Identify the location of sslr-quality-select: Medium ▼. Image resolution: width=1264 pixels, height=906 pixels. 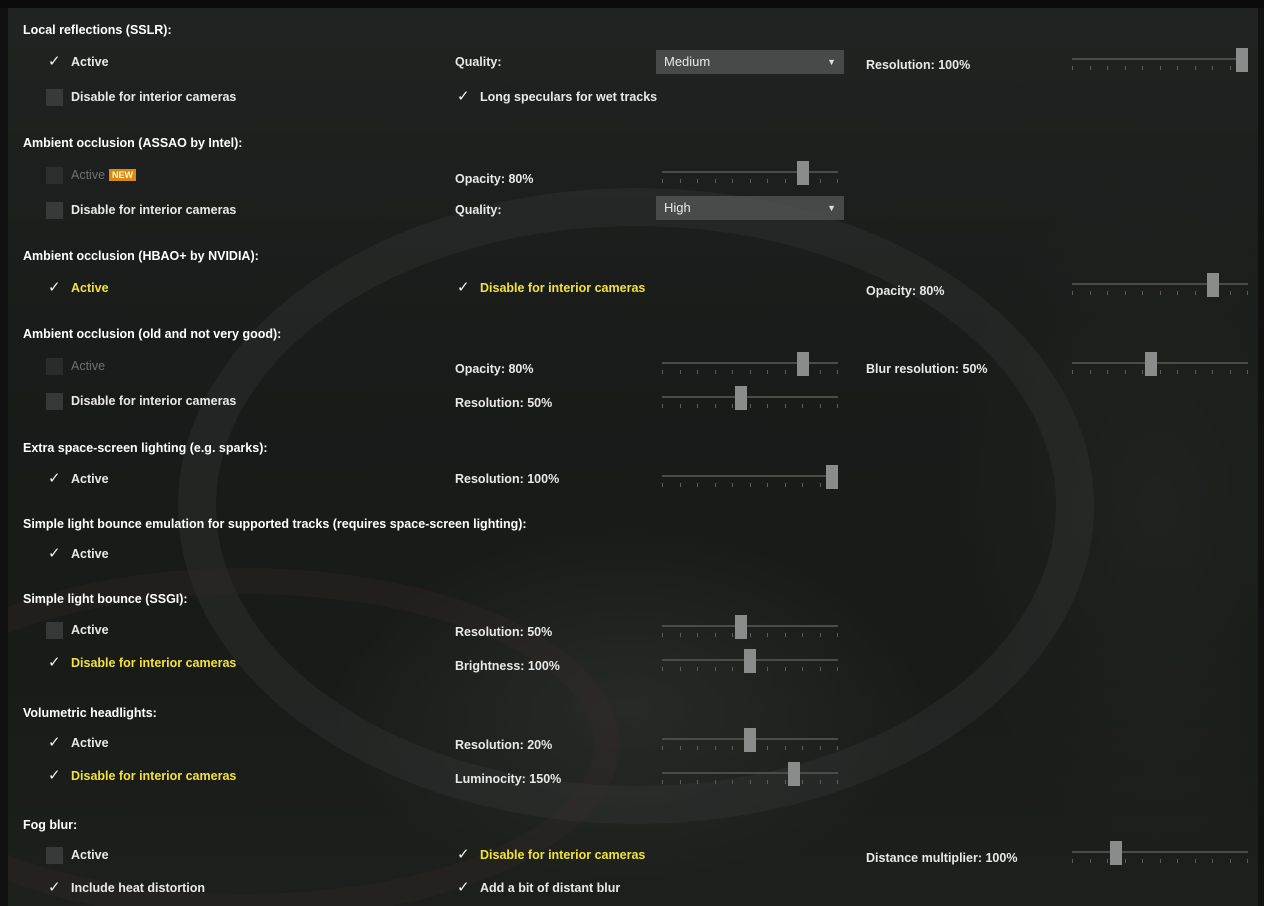
(750, 62).